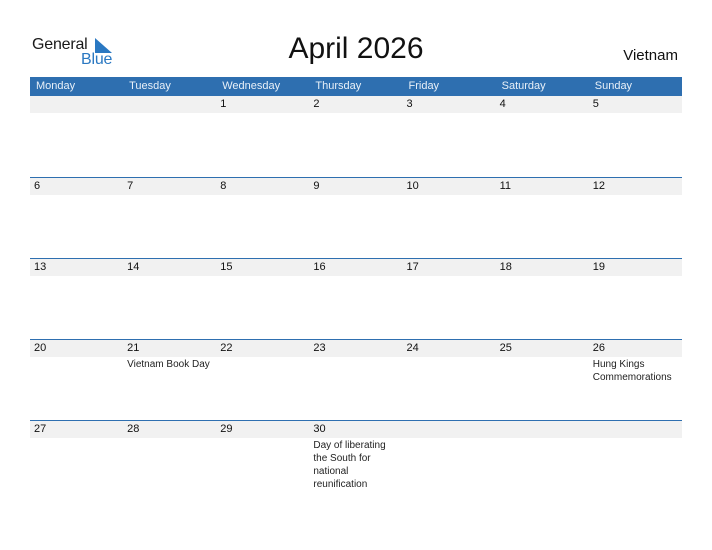  I want to click on day-cell: 25, so click(542, 362).